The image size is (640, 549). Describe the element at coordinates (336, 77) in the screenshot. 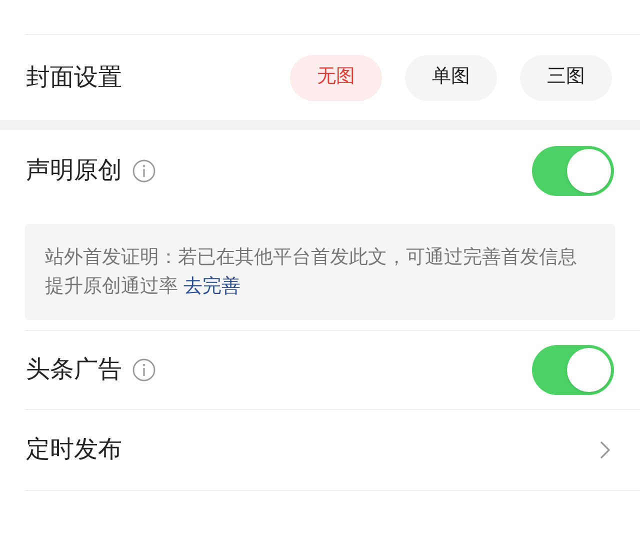

I see `cover-option: 无图` at that location.